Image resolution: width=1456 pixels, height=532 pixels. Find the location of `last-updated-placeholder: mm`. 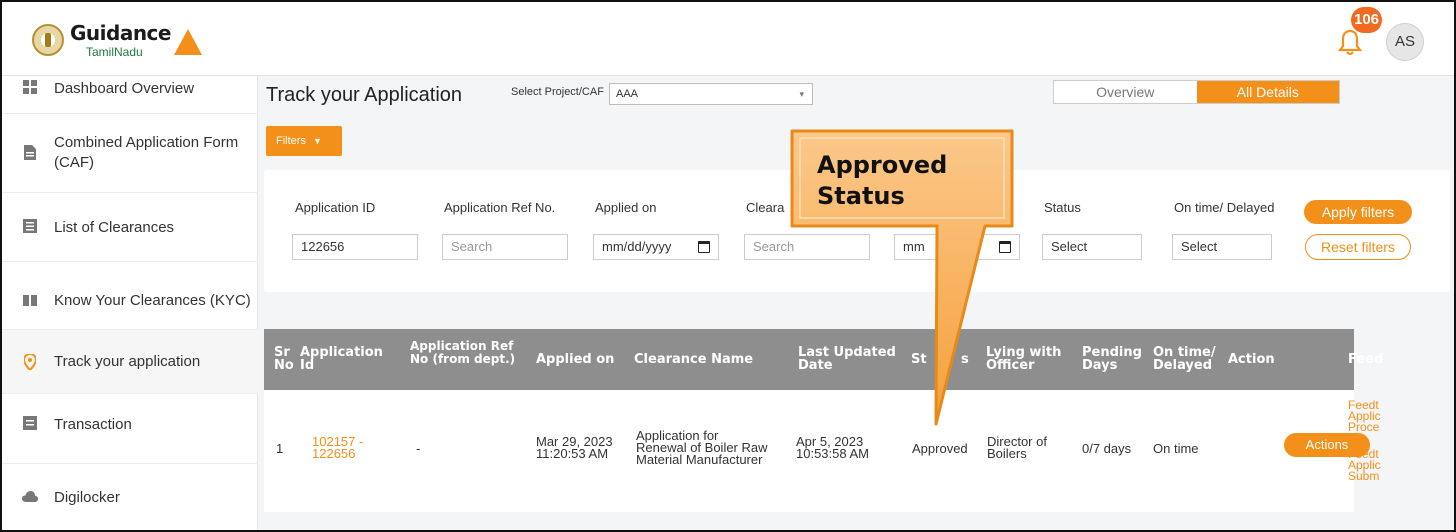

last-updated-placeholder: mm is located at coordinates (914, 246).